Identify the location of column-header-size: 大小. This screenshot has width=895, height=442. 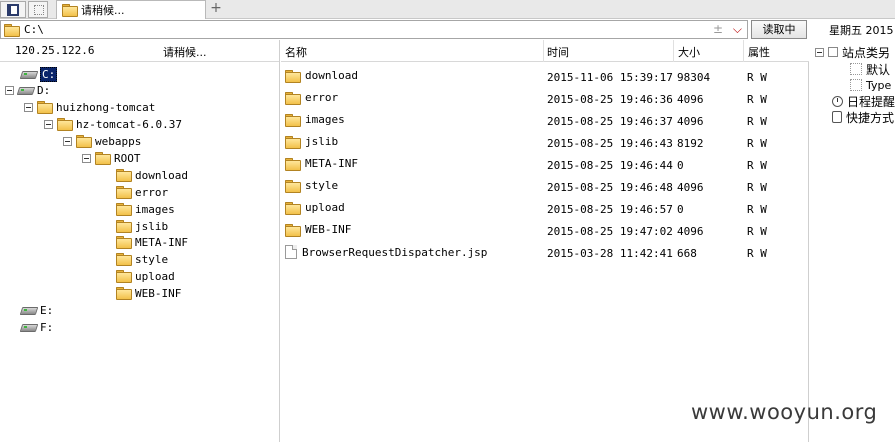
(689, 52).